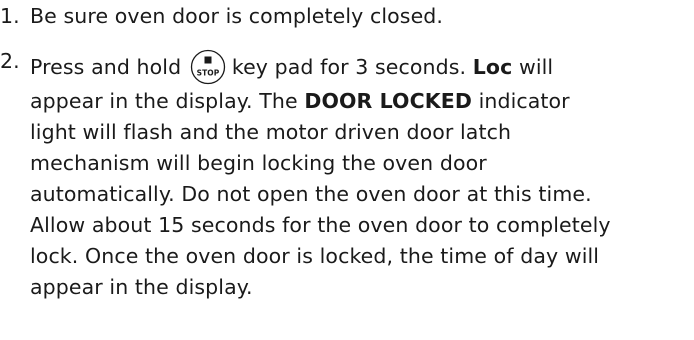 The height and width of the screenshot is (340, 694). I want to click on stop-key-label: STOP, so click(207, 73).